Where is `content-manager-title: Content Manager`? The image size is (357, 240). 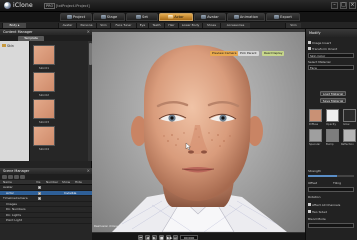 content-manager-title: Content Manager is located at coordinates (18, 32).